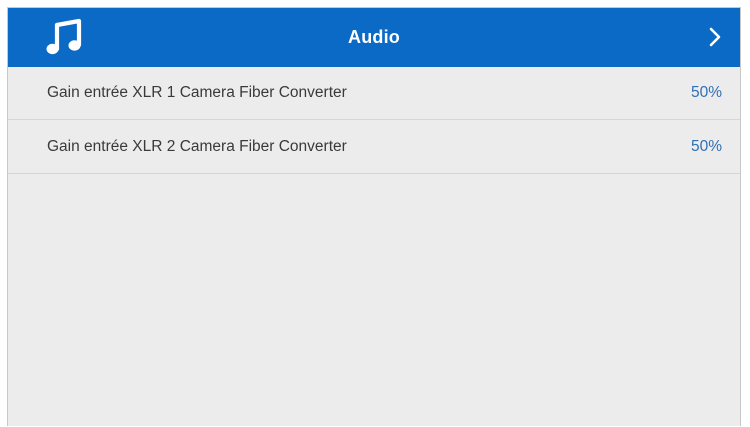 Image resolution: width=750 pixels, height=427 pixels. I want to click on setting-label: Gain entrée XLR 1 Camera Fiber Converter, so click(197, 92).